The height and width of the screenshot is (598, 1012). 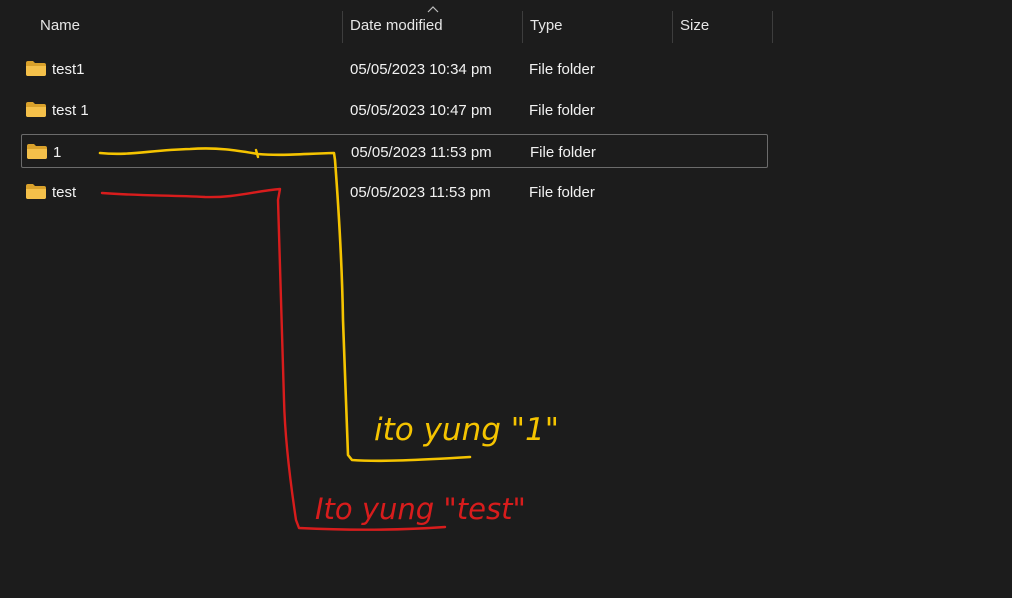 I want to click on file-name: test, so click(x=64, y=192).